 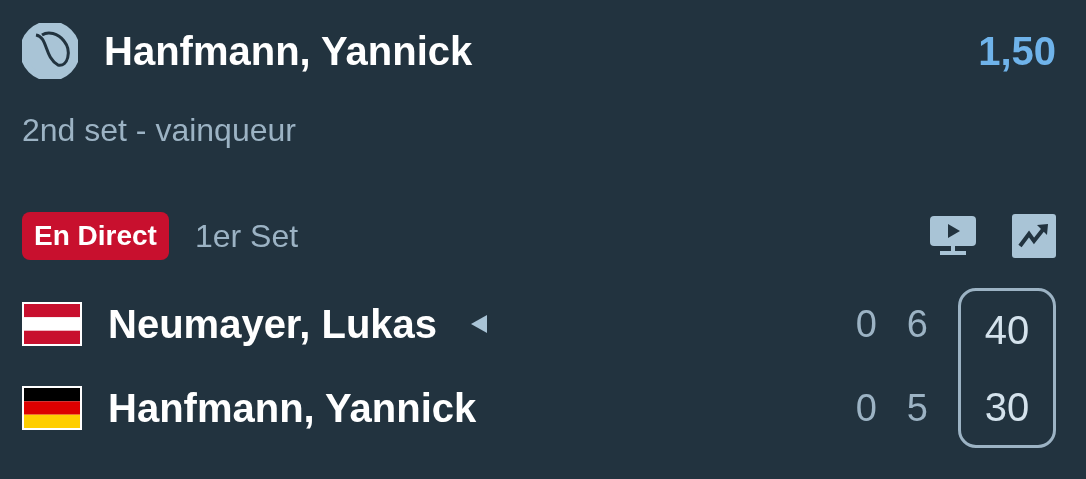 I want to click on set-score: 5, so click(x=917, y=408).